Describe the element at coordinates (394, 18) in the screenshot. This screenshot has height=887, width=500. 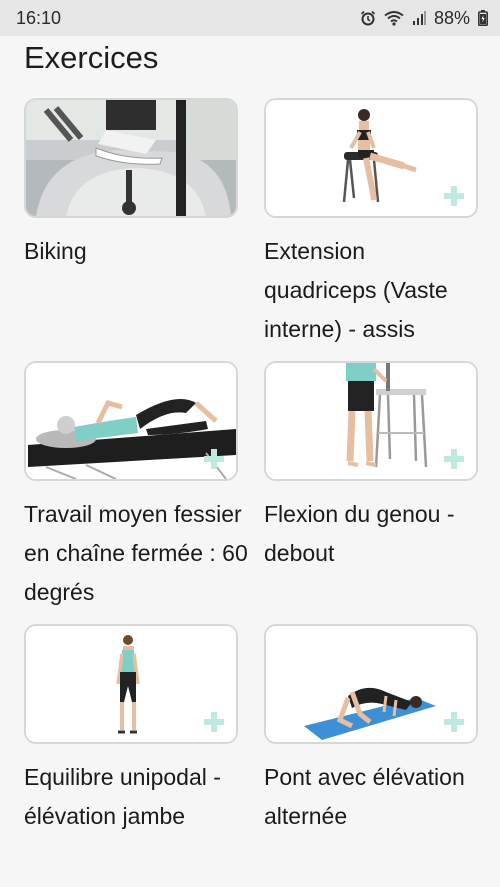
I see `wifi-icon` at that location.